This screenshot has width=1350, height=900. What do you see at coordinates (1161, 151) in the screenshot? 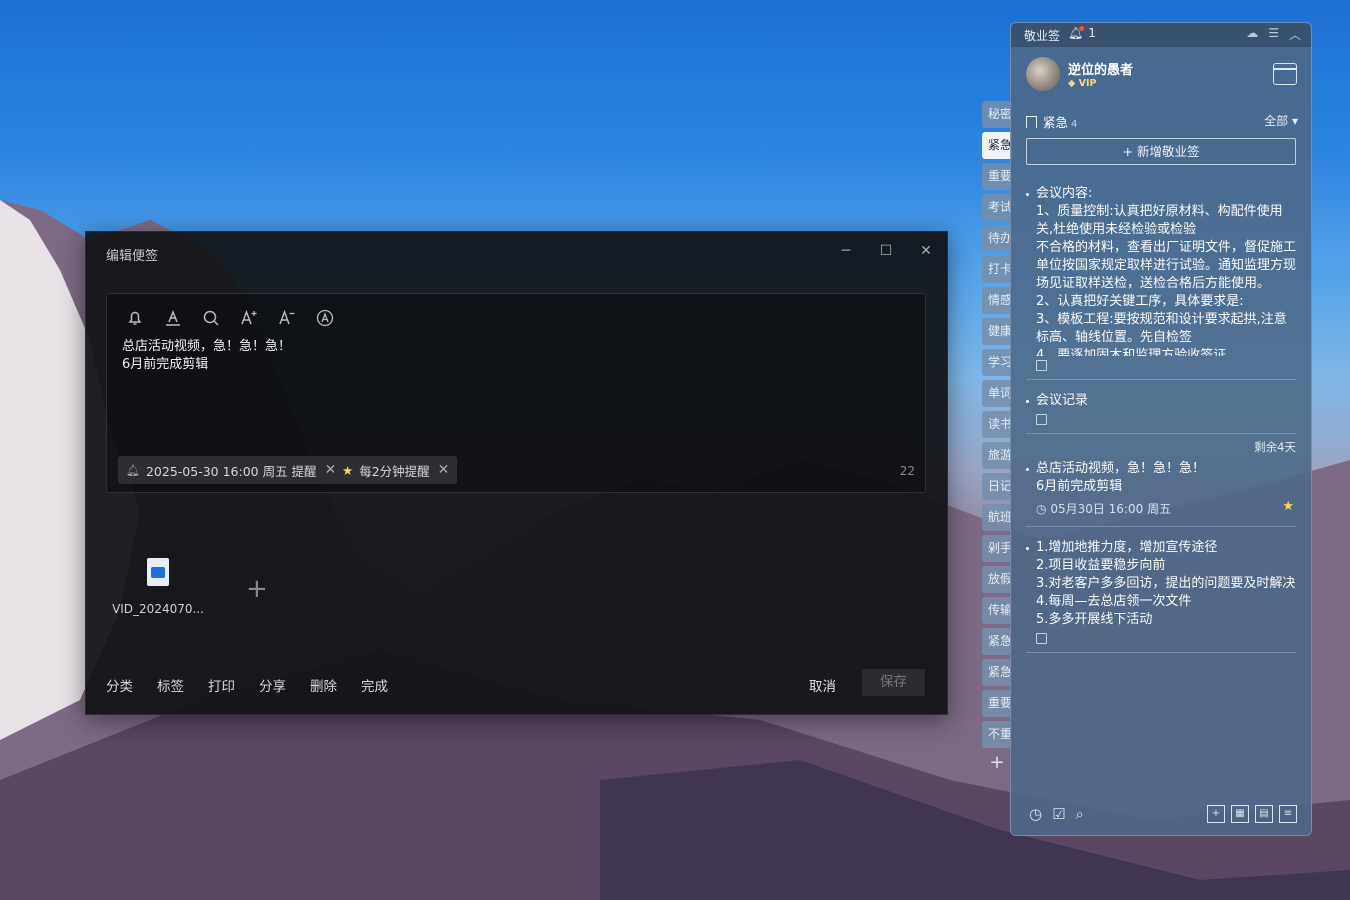
I see `new-note-button: + 新增敬业签` at bounding box center [1161, 151].